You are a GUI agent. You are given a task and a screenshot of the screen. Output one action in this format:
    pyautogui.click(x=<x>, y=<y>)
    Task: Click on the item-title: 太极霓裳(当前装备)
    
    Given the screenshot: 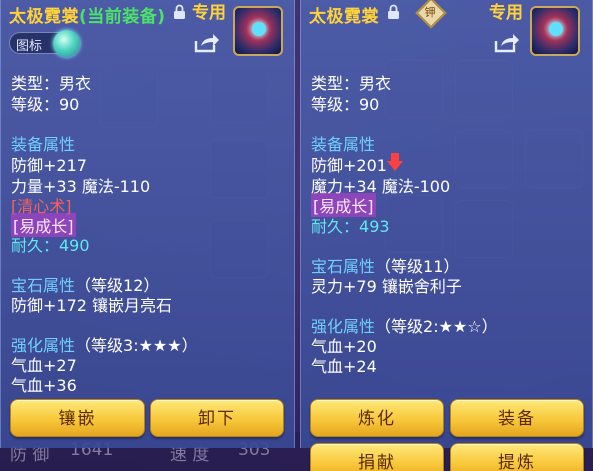 What is the action you would take?
    pyautogui.click(x=87, y=14)
    